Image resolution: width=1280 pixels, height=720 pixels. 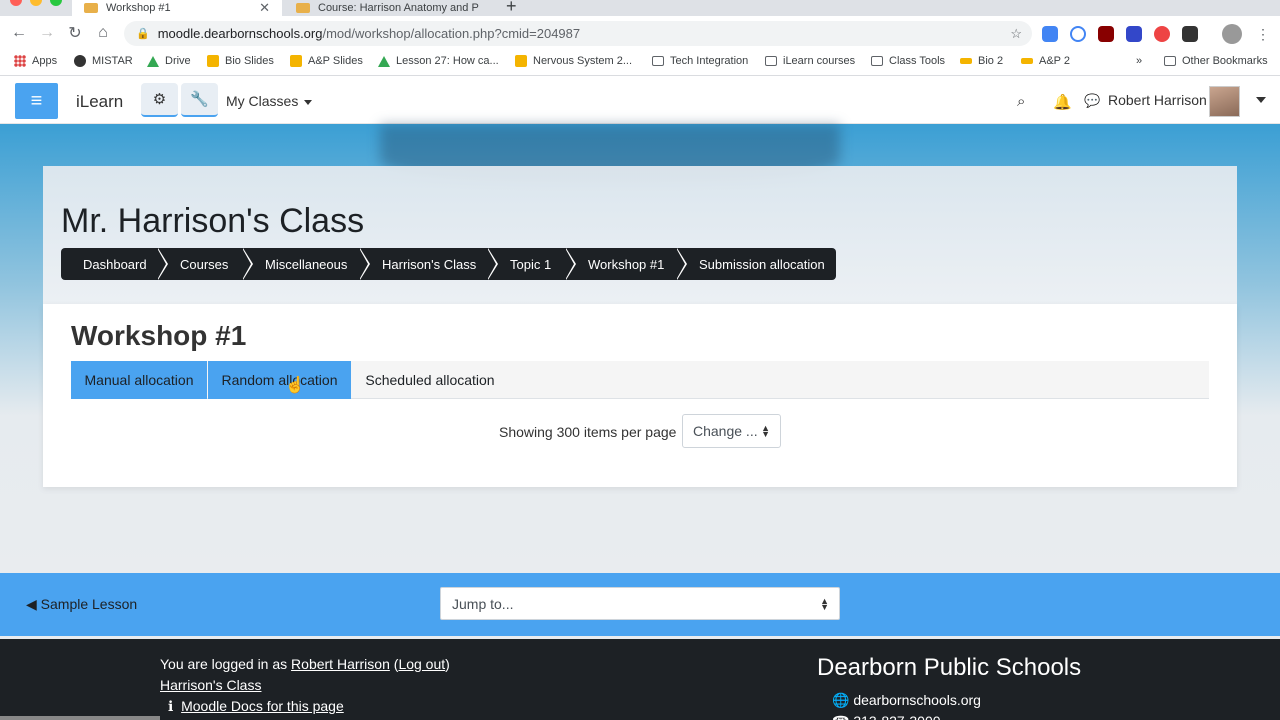 I want to click on login-info-prefix: You are logged in as, so click(x=224, y=664).